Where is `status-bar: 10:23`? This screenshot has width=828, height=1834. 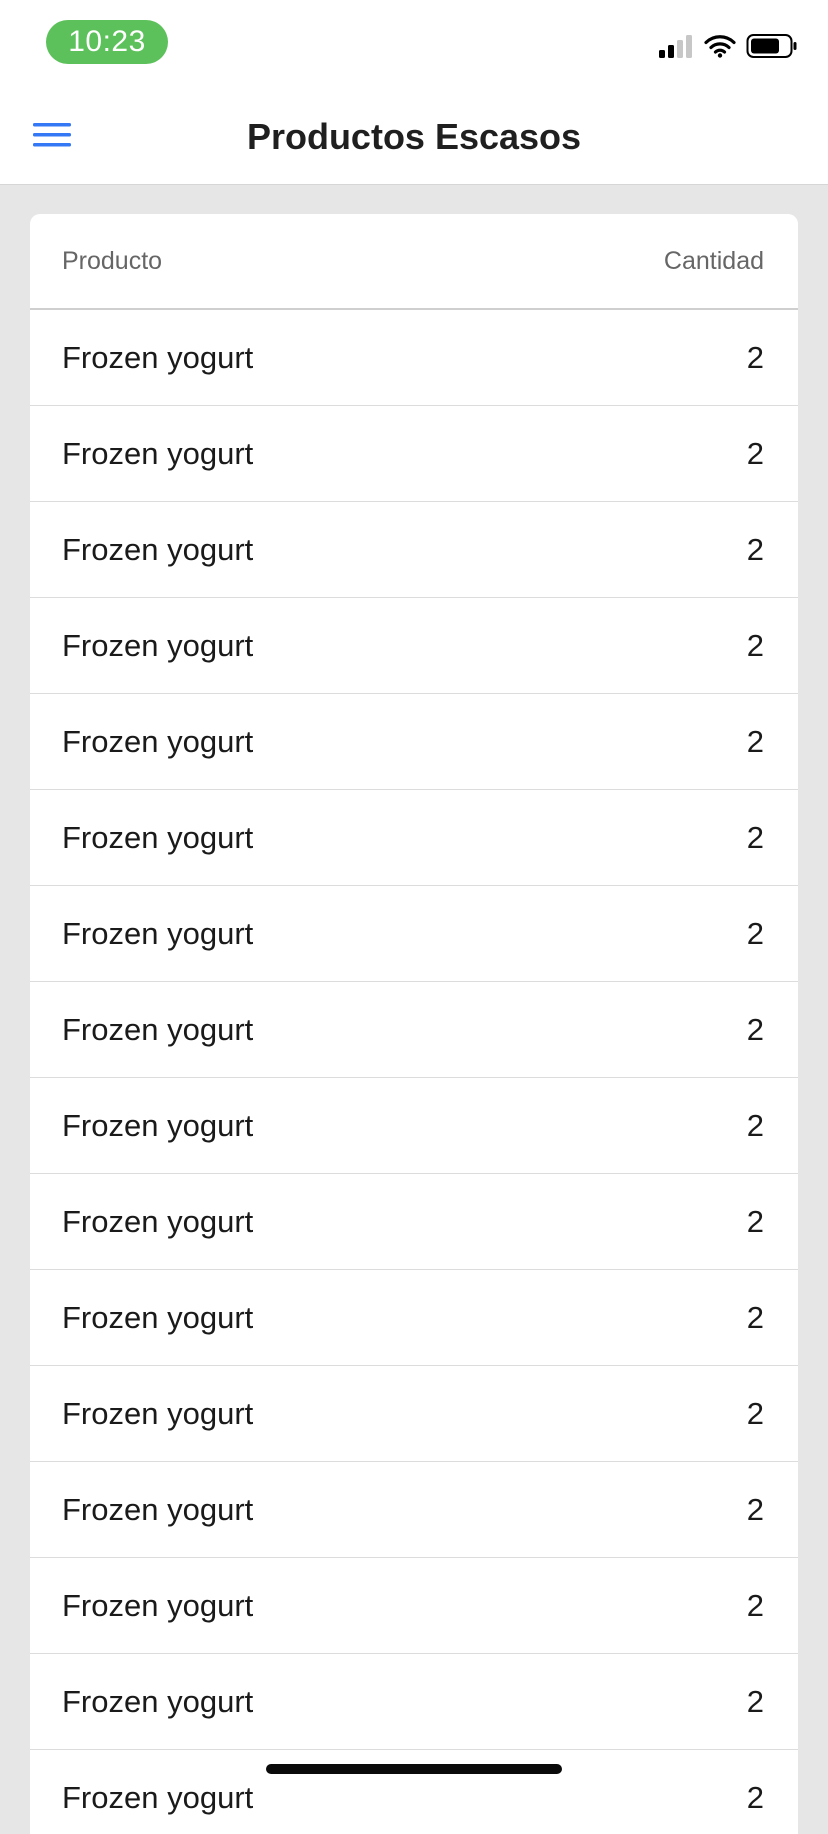 status-bar: 10:23 is located at coordinates (414, 45).